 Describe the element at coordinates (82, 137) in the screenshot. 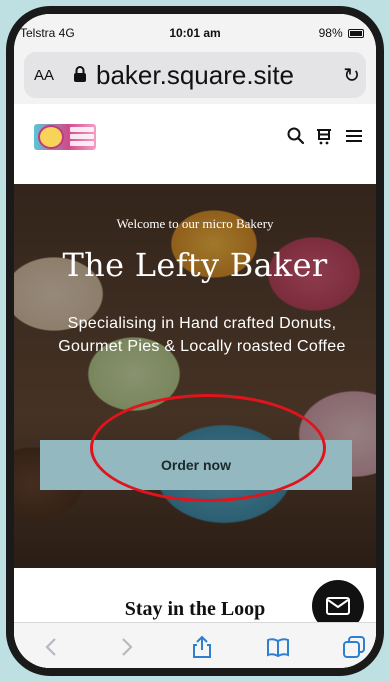

I see `logo-tagline` at that location.